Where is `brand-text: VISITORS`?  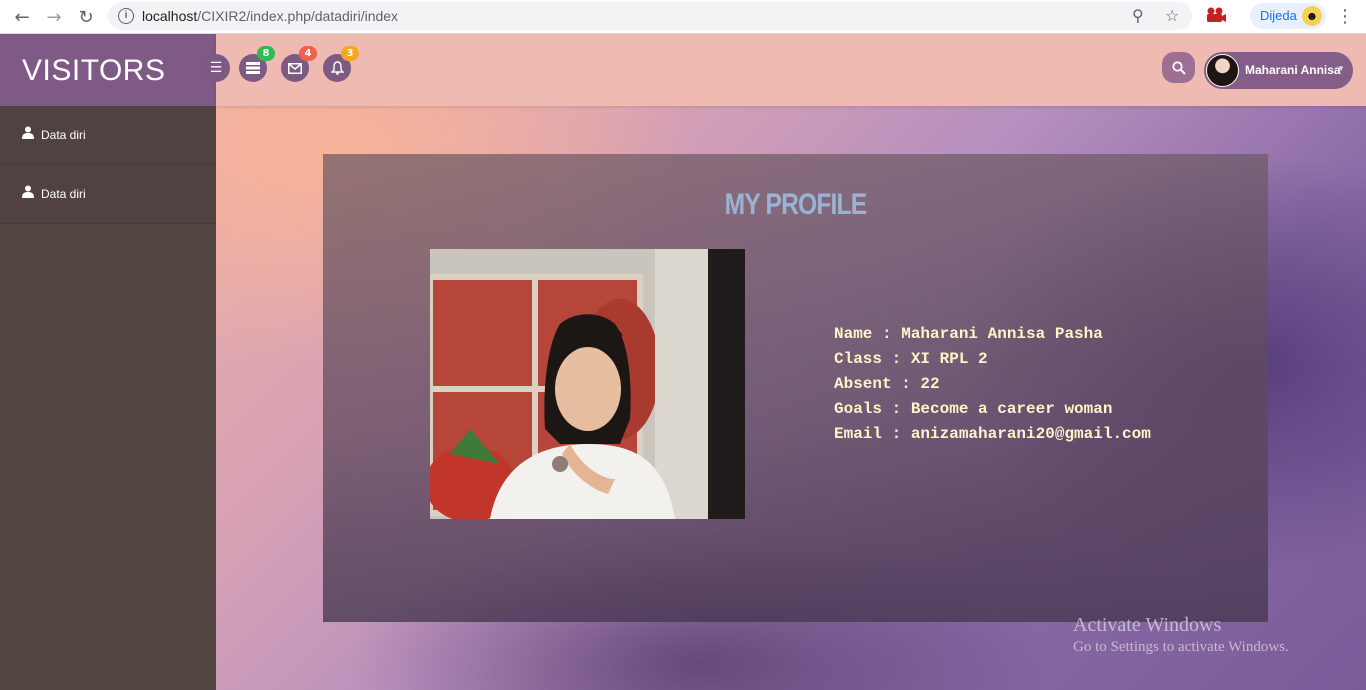 brand-text: VISITORS is located at coordinates (94, 70).